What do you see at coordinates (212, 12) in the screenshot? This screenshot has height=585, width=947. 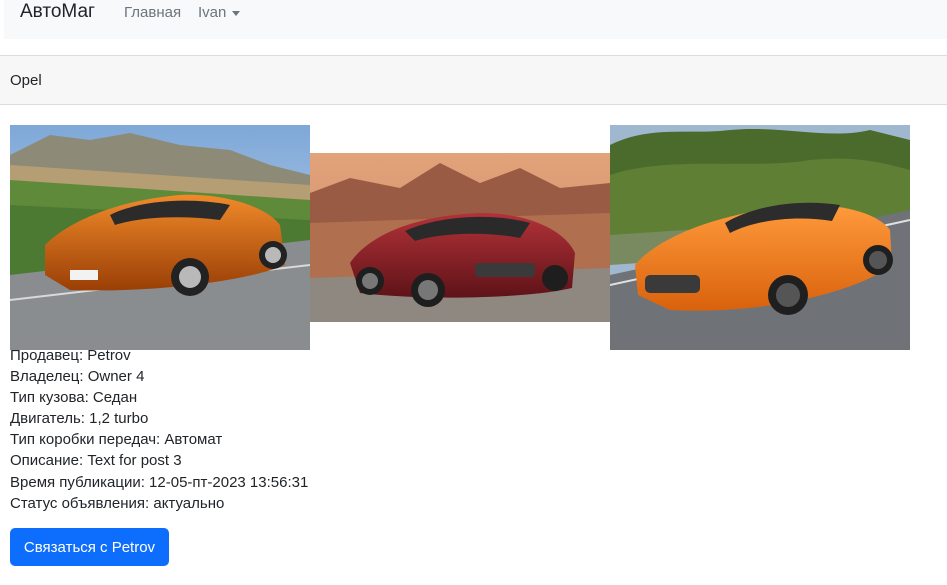 I see `user-name-label: Ivan` at bounding box center [212, 12].